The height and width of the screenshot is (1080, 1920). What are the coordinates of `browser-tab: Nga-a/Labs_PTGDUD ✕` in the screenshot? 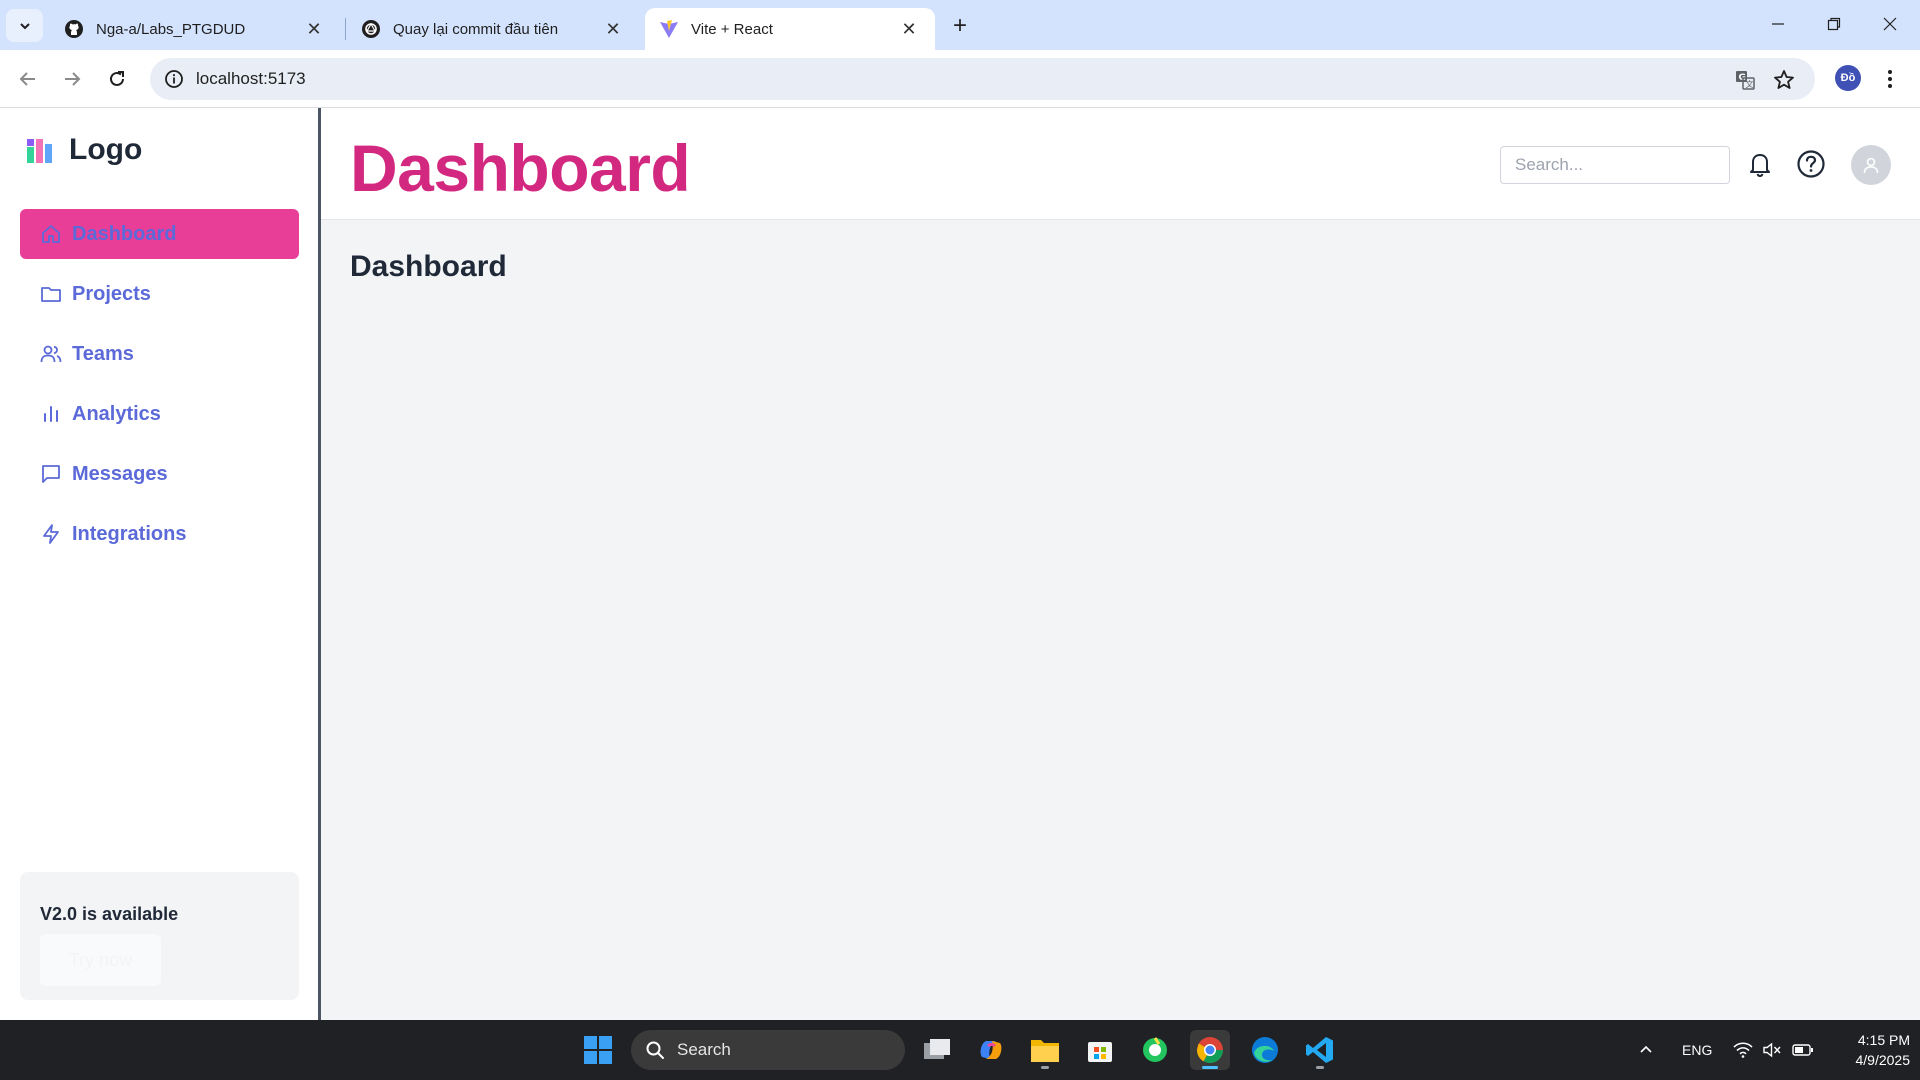 It's located at (195, 29).